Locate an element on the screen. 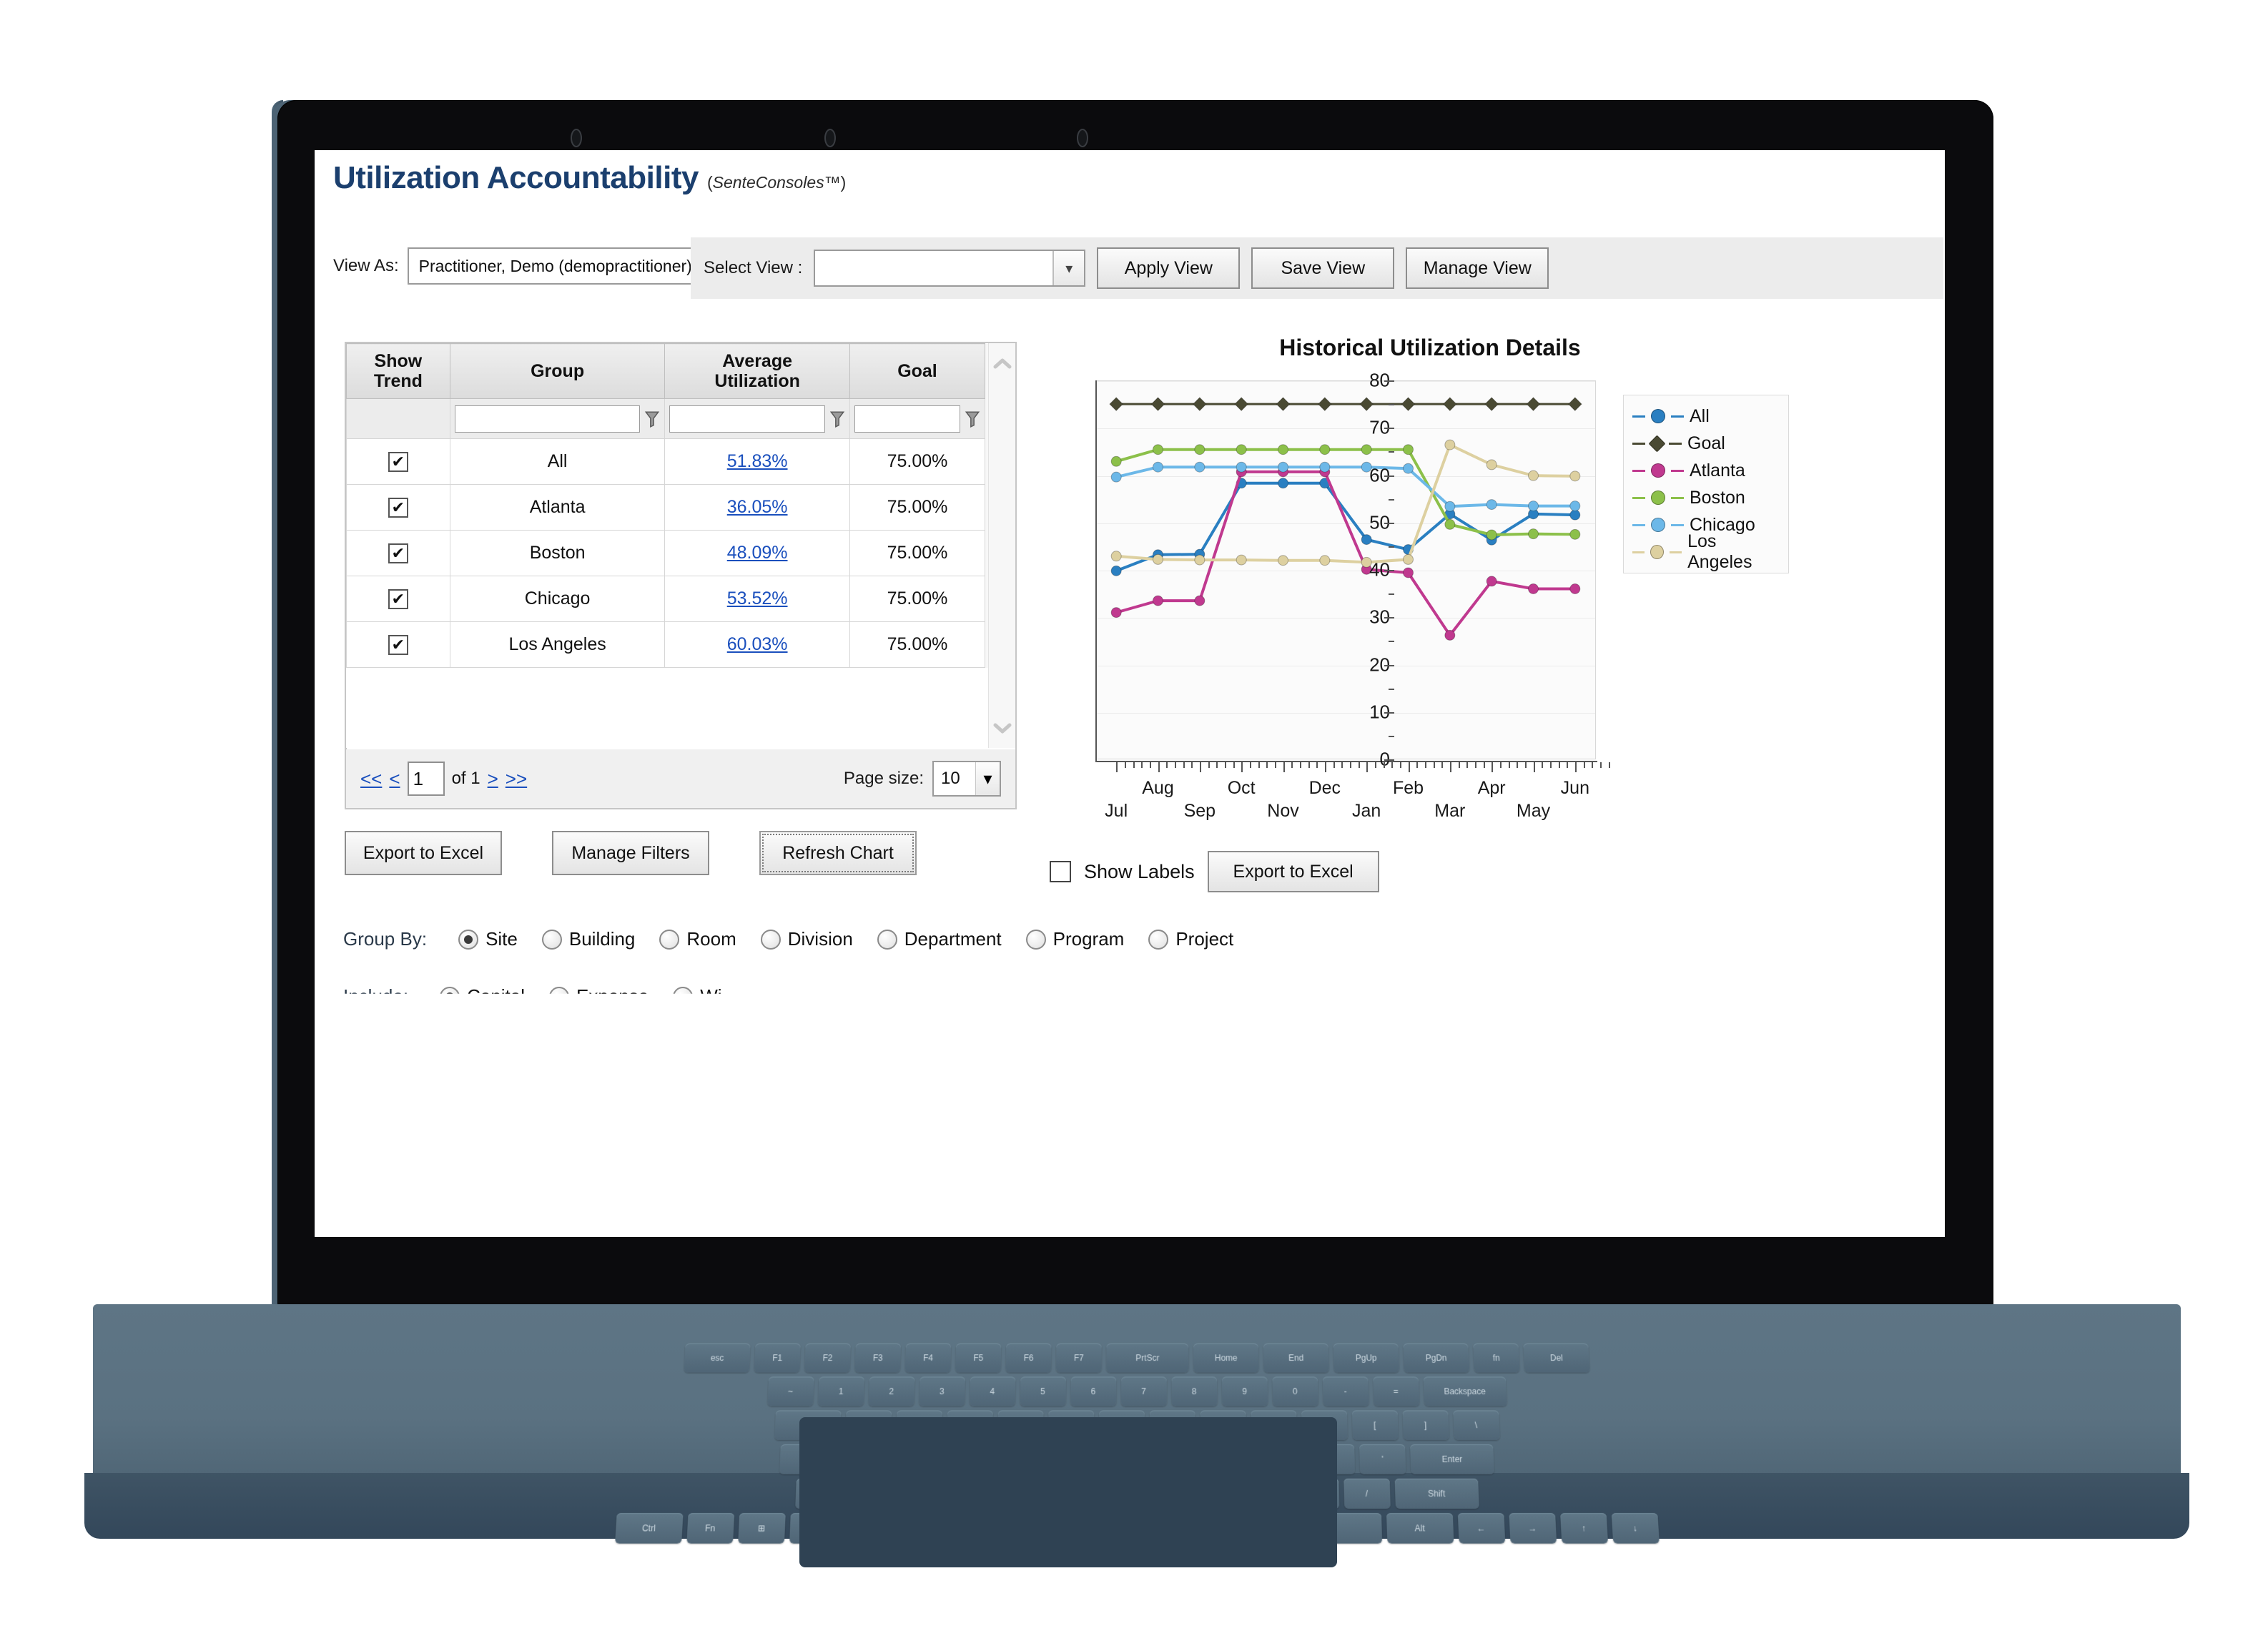 Image resolution: width=2268 pixels, height=1636 pixels. legend-item-goal: Goal is located at coordinates (1706, 443).